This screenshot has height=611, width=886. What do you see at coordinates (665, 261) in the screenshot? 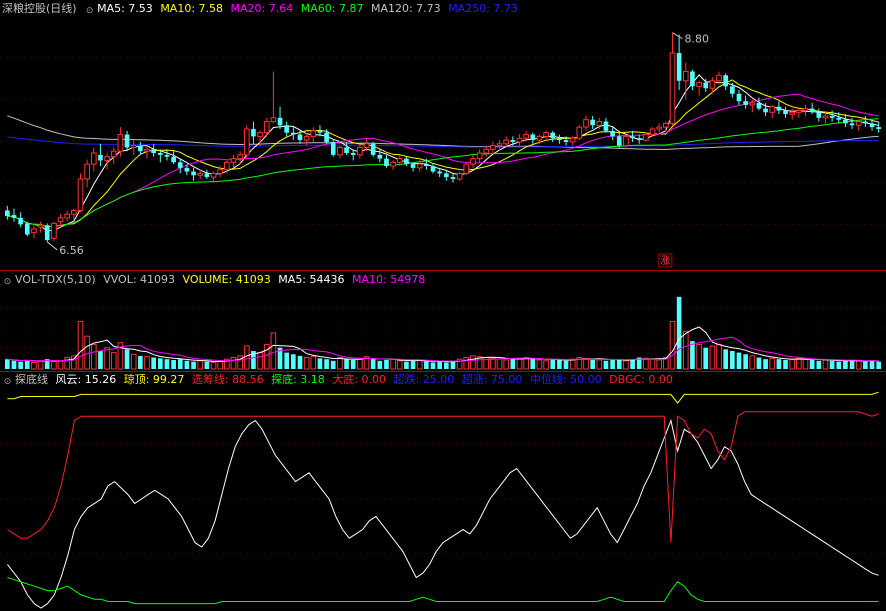
I see `limit-up-marker: 涨` at bounding box center [665, 261].